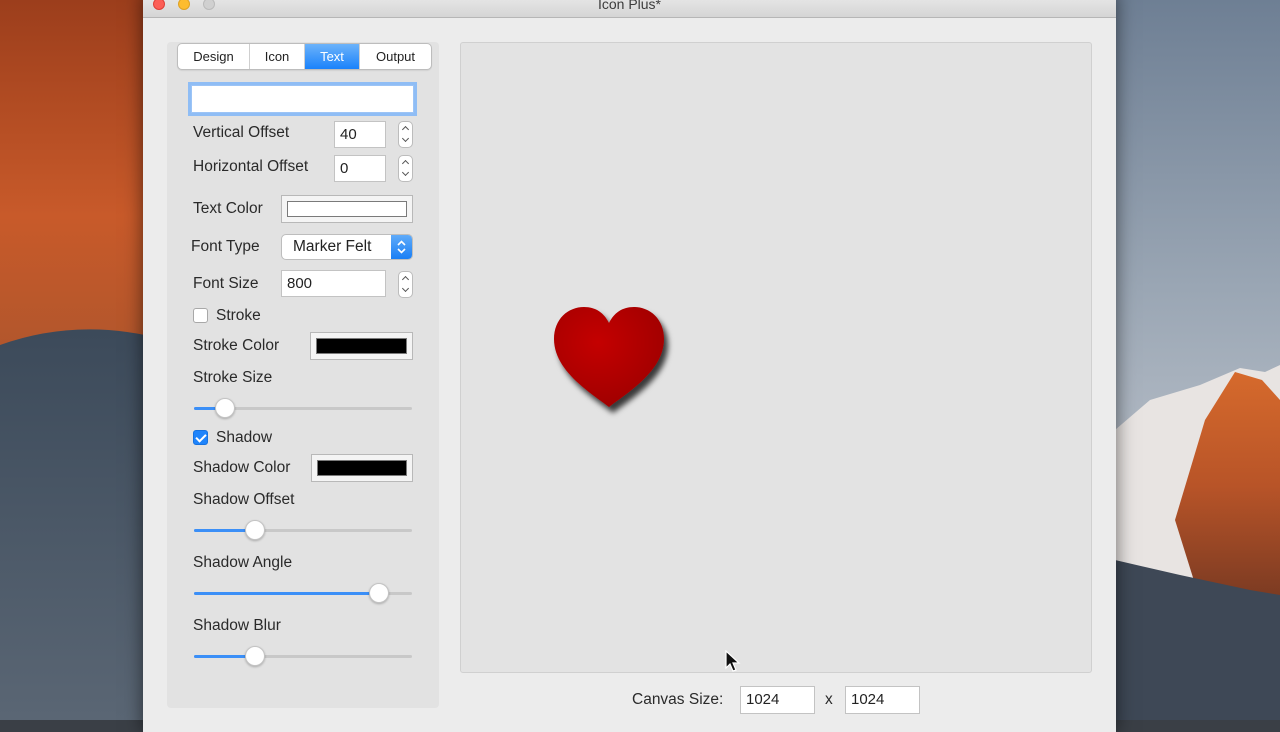 The height and width of the screenshot is (732, 1280). What do you see at coordinates (777, 700) in the screenshot?
I see `canvas-width-field: 1024` at bounding box center [777, 700].